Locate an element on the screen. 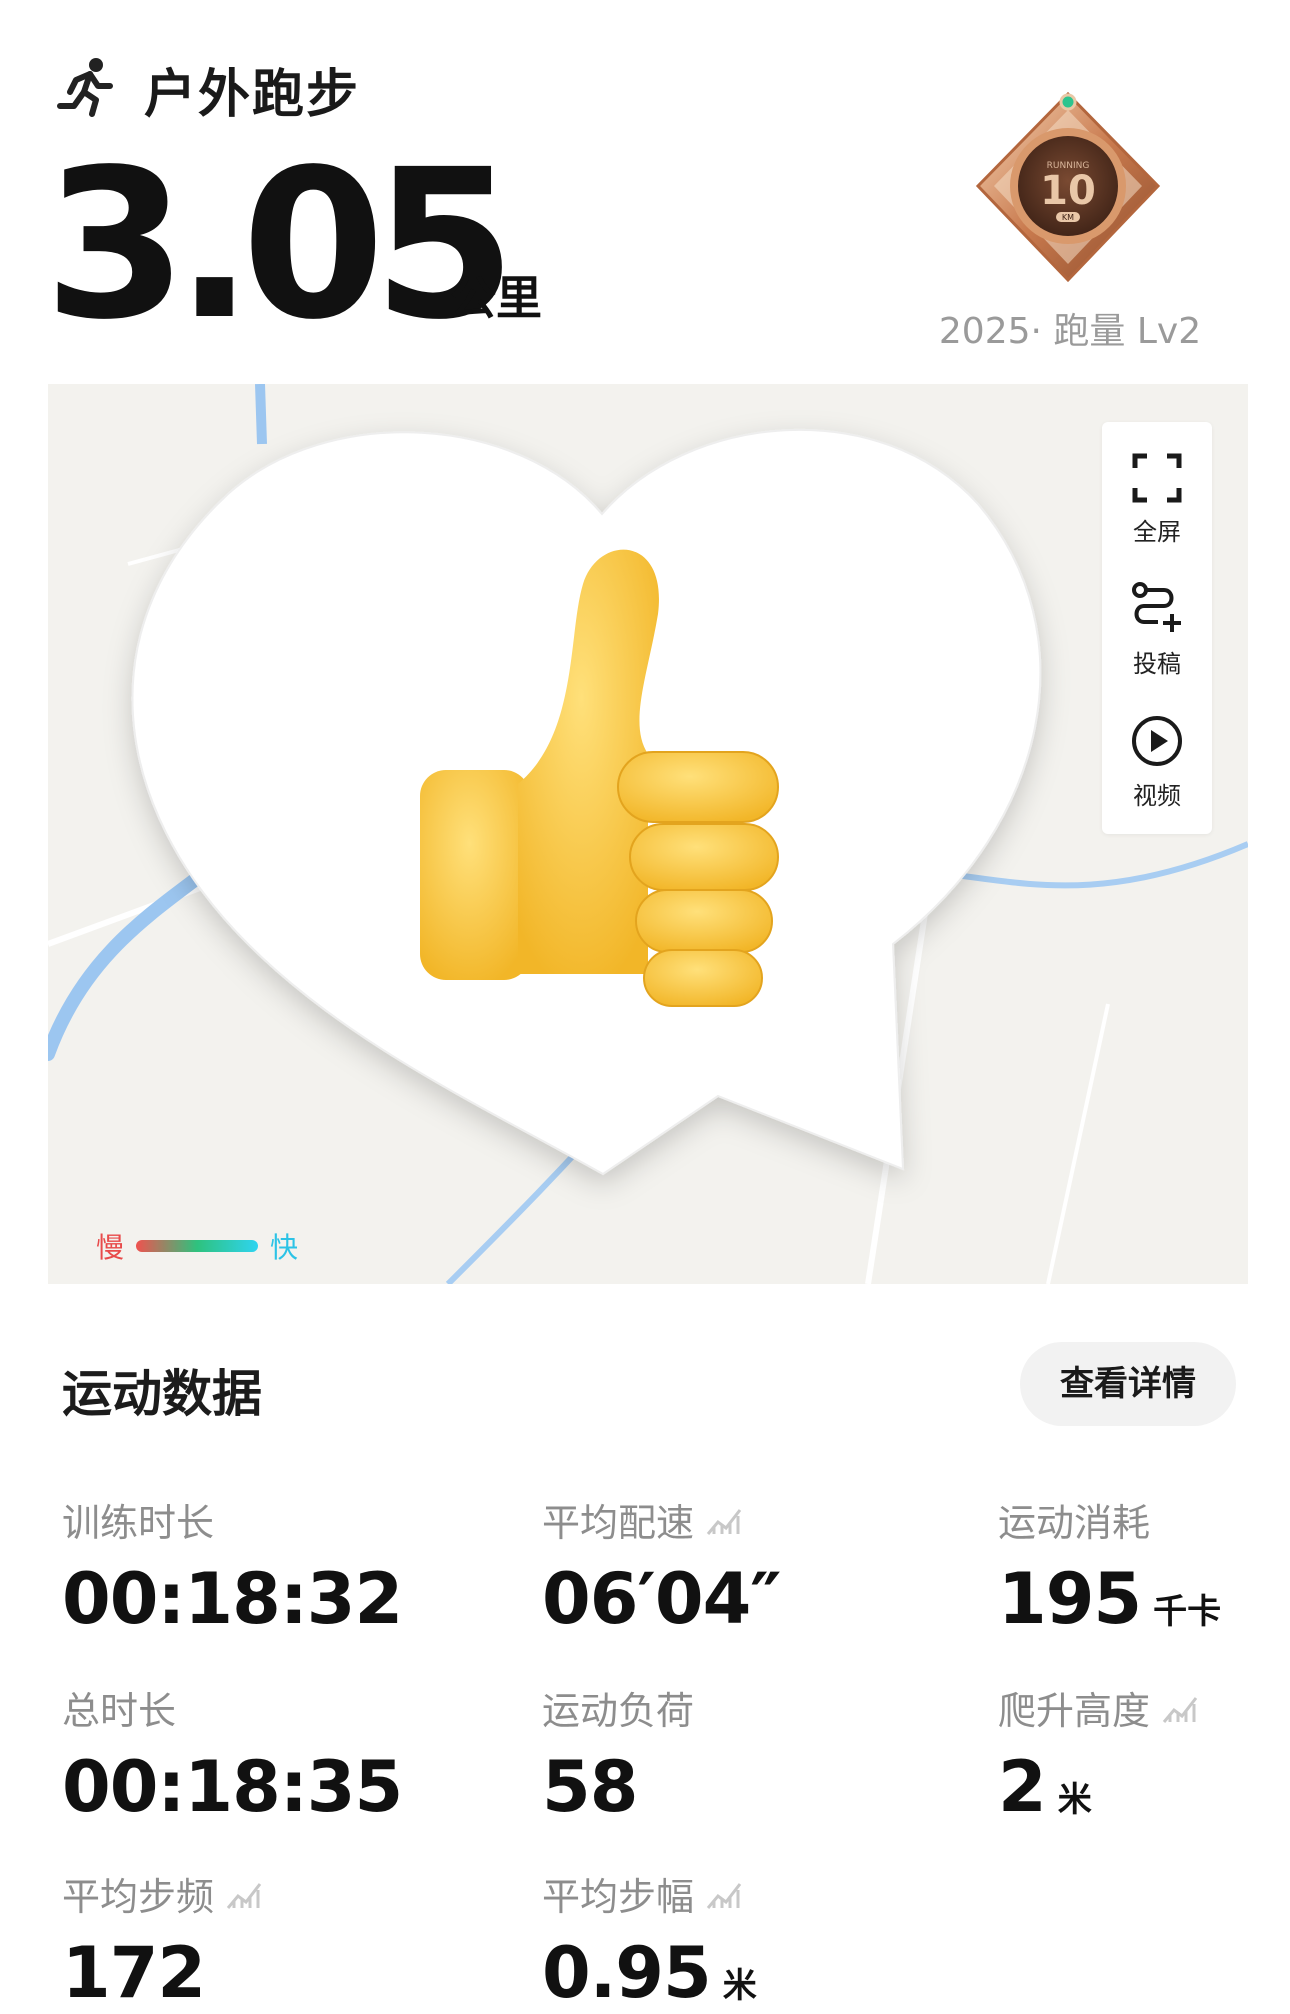 Image resolution: width=1290 pixels, height=2014 pixels. stat-value: 172 is located at coordinates (134, 1973).